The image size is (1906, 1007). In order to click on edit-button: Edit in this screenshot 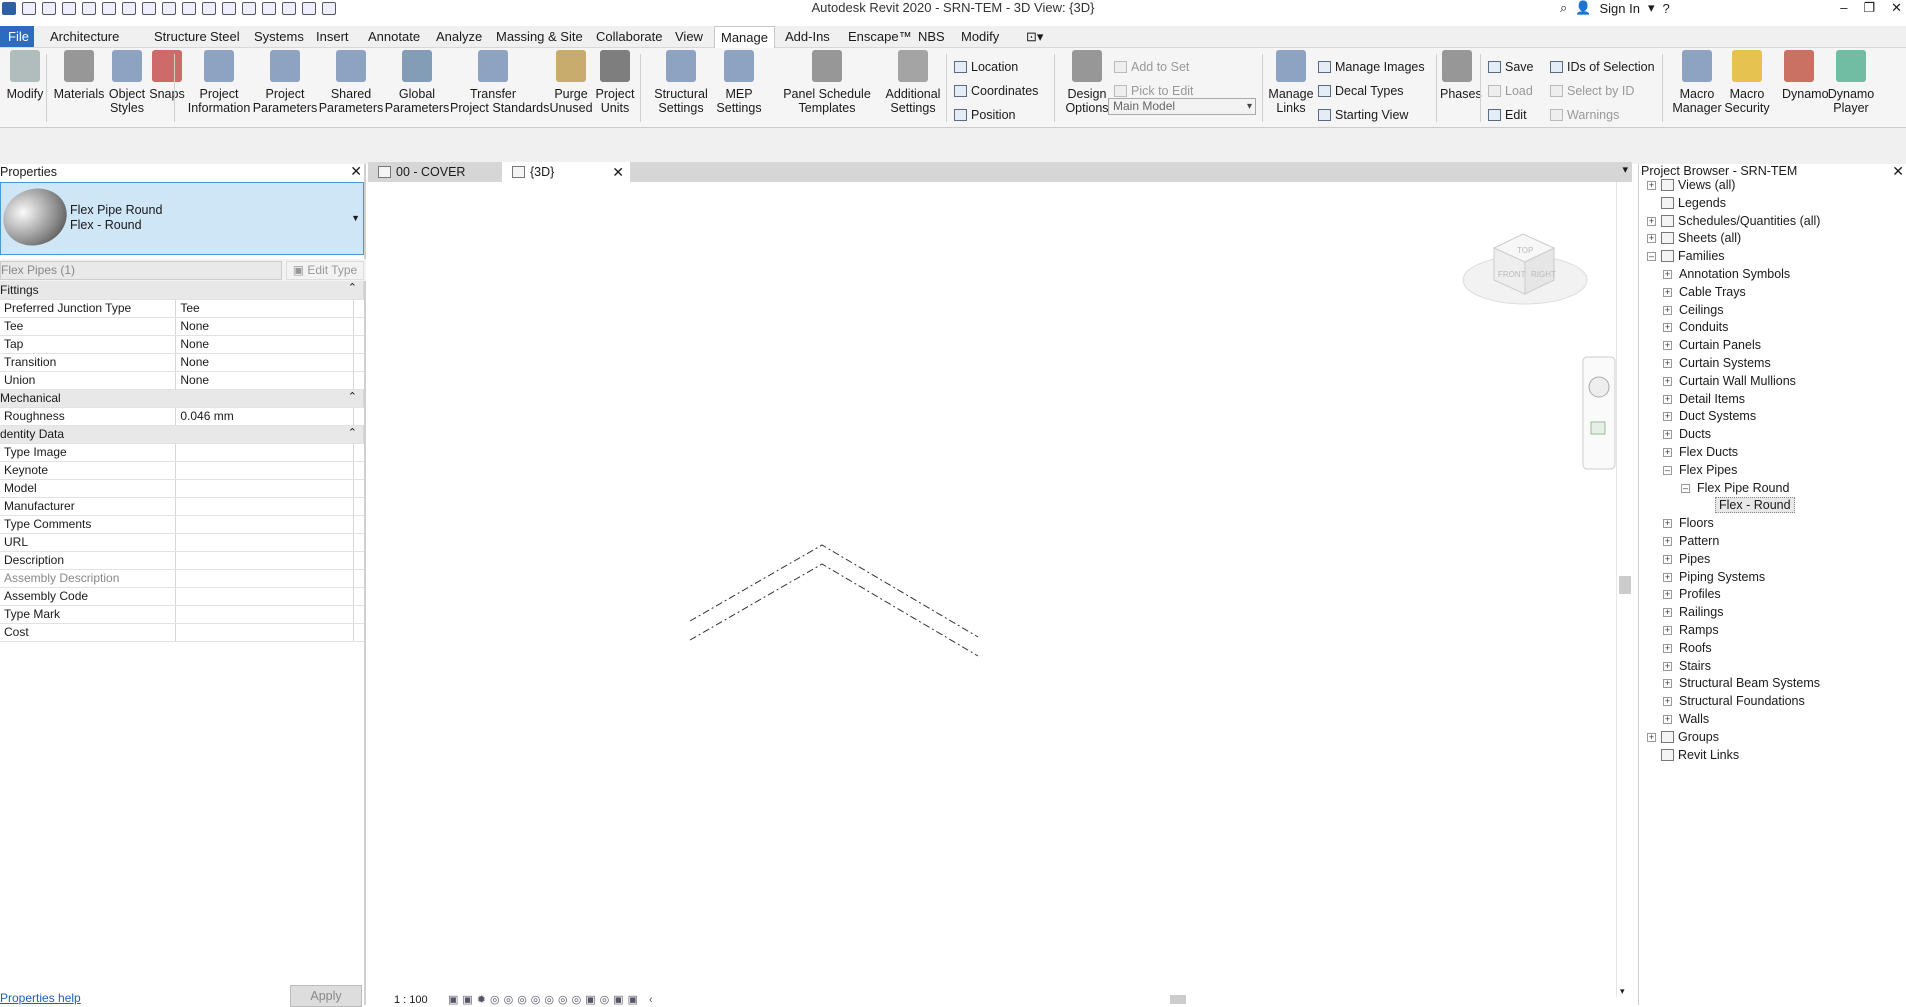, I will do `click(1507, 115)`.